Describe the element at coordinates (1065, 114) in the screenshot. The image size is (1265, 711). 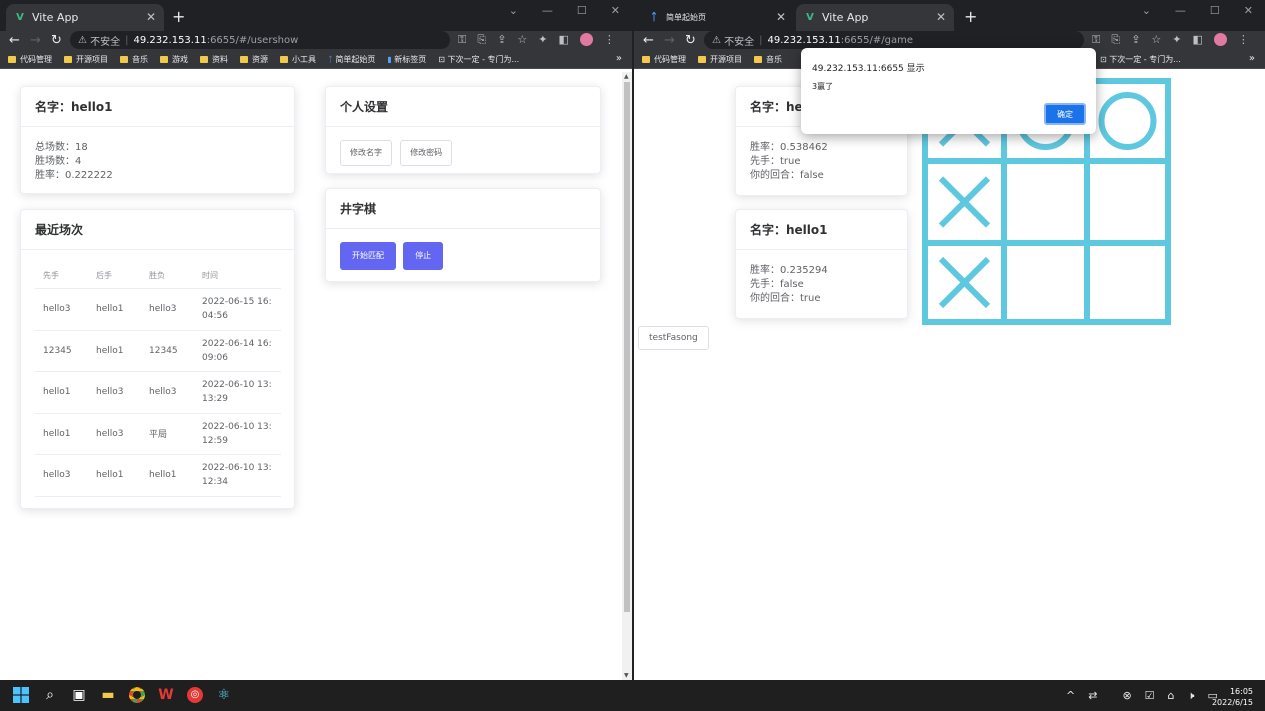
I see `alert-ok-button: 确定` at that location.